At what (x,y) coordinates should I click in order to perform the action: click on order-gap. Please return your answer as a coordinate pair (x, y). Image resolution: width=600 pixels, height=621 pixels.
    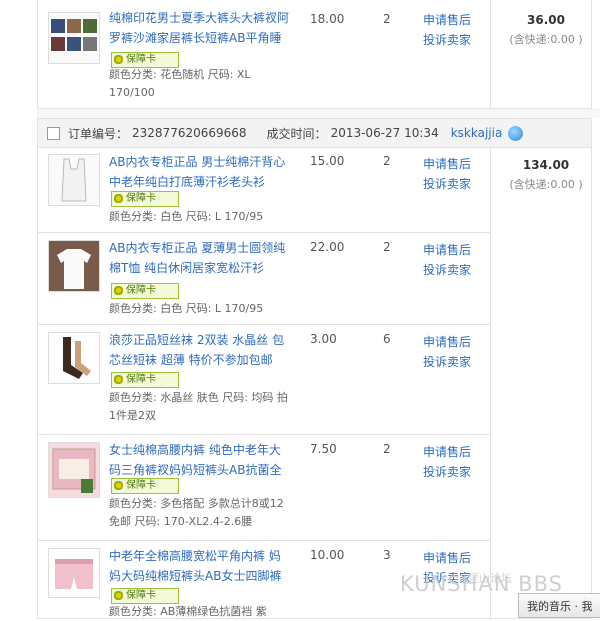
    Looking at the image, I should click on (318, 113).